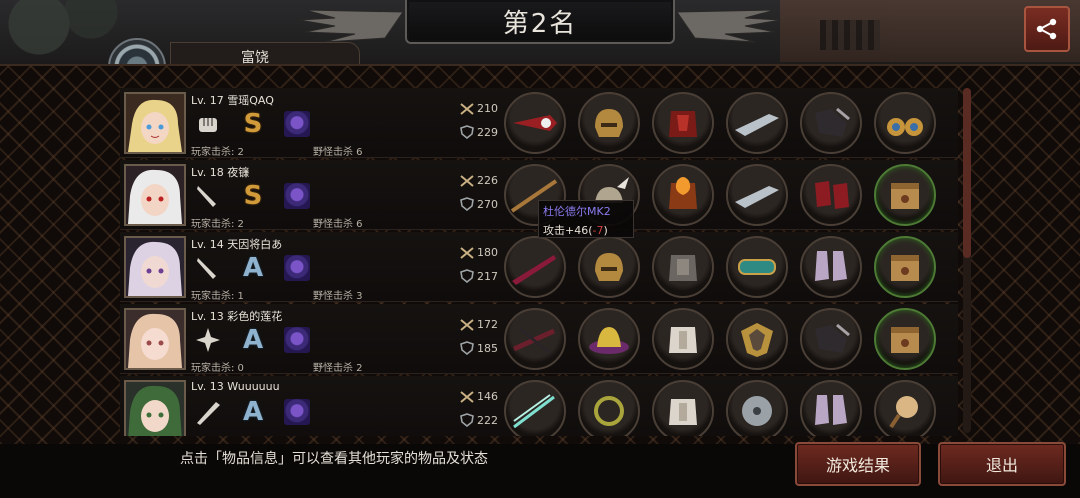 The image size is (1080, 498). I want to click on monster-kills: 野怪击杀 2, so click(338, 368).